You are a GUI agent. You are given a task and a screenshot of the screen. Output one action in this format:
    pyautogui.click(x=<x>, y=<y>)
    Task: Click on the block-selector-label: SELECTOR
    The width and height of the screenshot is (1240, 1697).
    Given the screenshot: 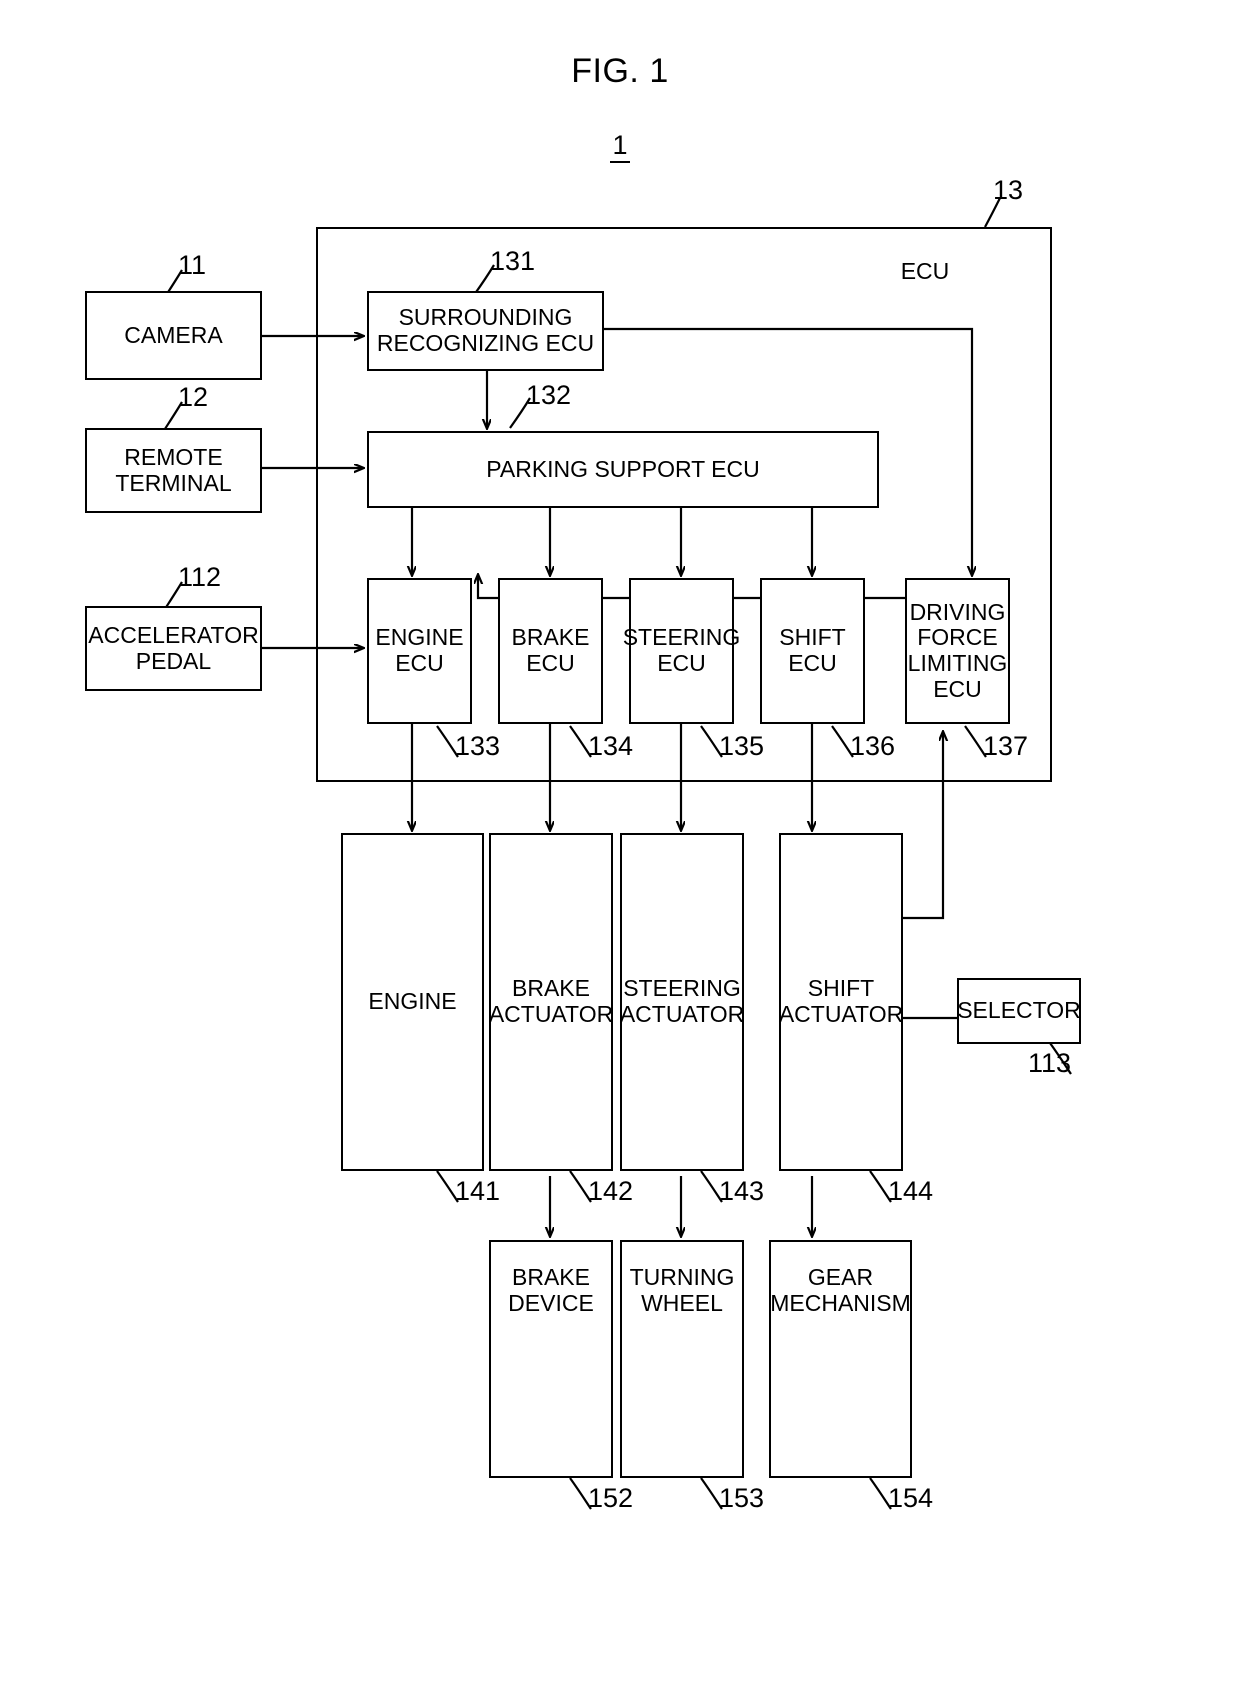 What is the action you would take?
    pyautogui.click(x=1019, y=1010)
    